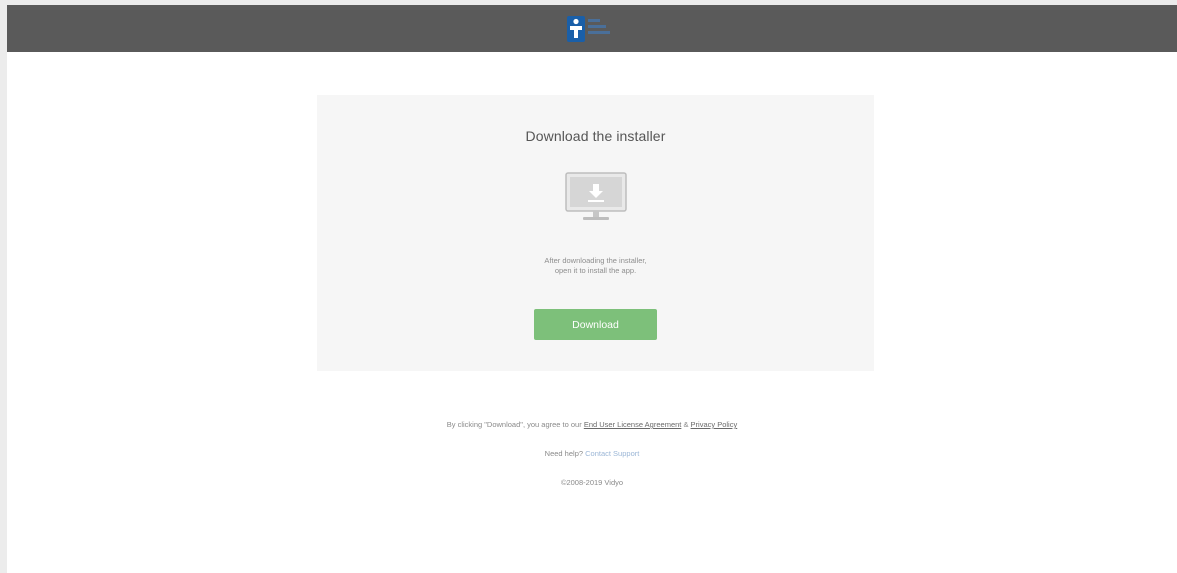 This screenshot has height=573, width=1177. Describe the element at coordinates (595, 260) in the screenshot. I see `instructions-line-1: After downloading the installer,` at that location.